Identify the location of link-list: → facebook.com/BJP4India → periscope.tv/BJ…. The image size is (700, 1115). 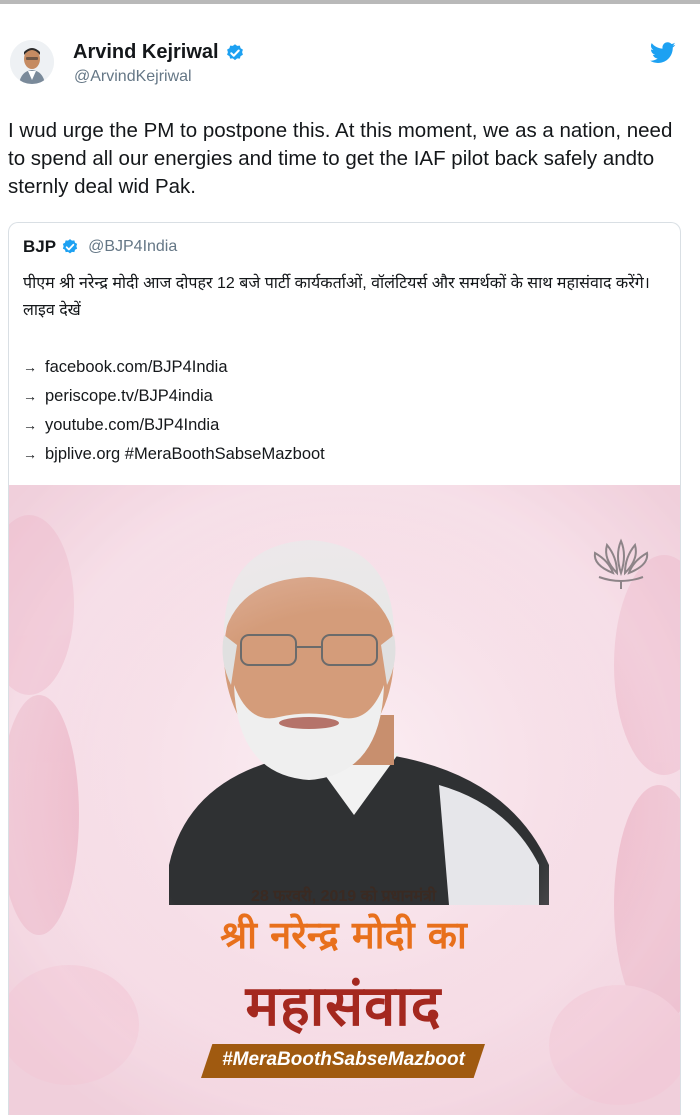
(174, 411).